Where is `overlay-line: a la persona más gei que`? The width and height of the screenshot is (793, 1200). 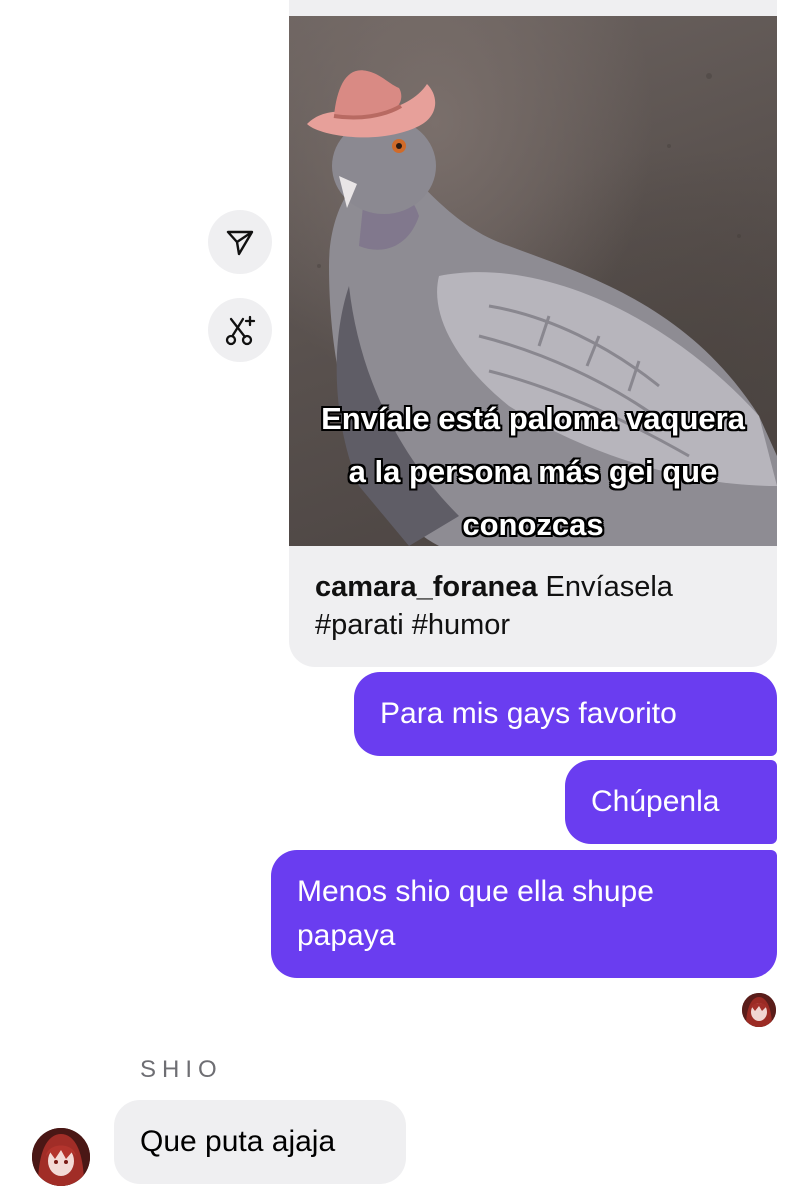
overlay-line: a la persona más gei que is located at coordinates (533, 471).